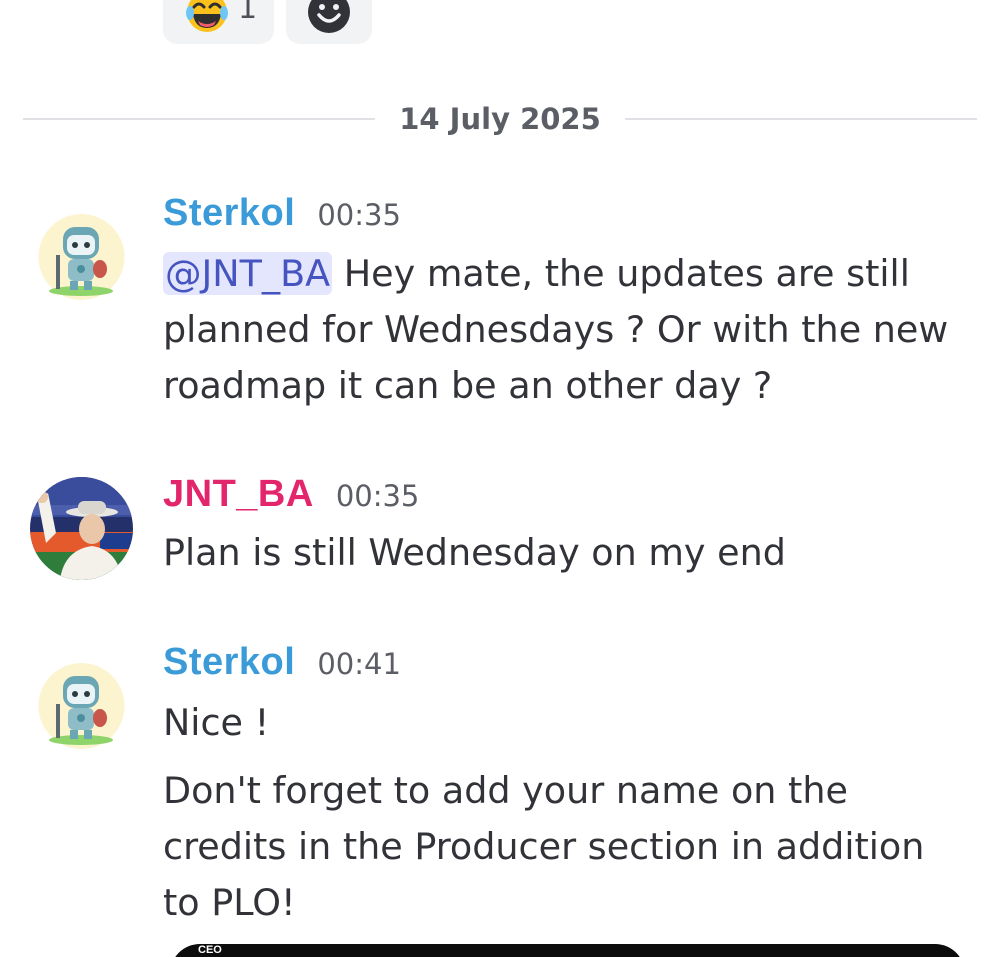 This screenshot has height=957, width=1000. What do you see at coordinates (247, 13) in the screenshot?
I see `reaction-count: 1` at bounding box center [247, 13].